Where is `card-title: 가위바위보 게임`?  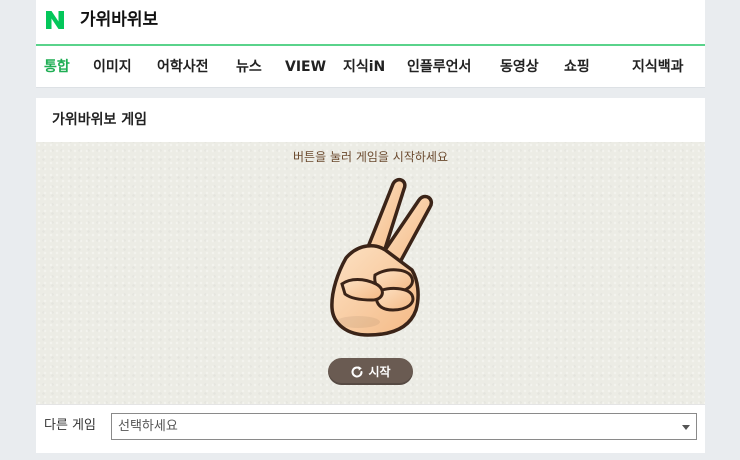
card-title: 가위바위보 게임 is located at coordinates (100, 120).